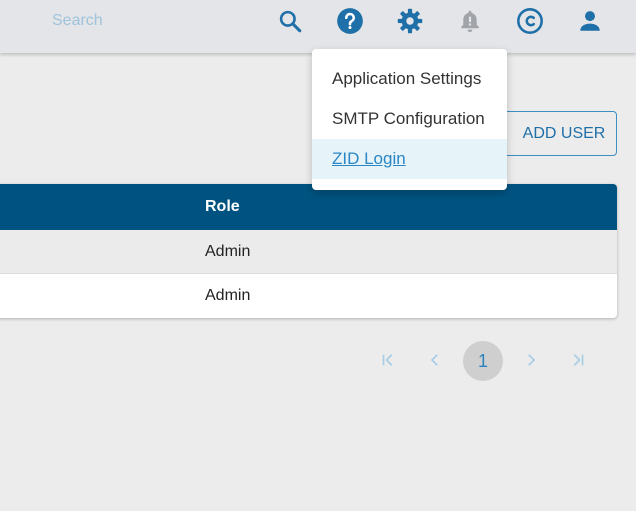 This screenshot has width=636, height=511. Describe the element at coordinates (409, 79) in the screenshot. I see `menu-item-application-settings: Application Settings` at that location.